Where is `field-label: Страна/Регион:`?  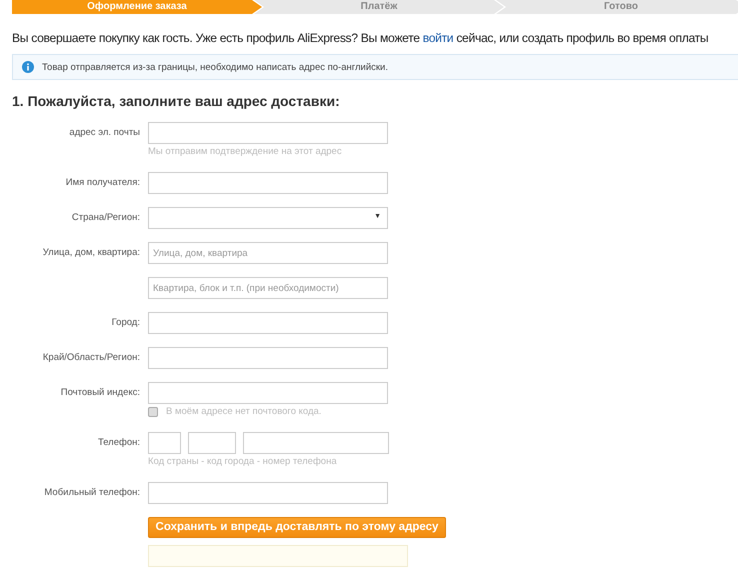 field-label: Страна/Регион: is located at coordinates (106, 217).